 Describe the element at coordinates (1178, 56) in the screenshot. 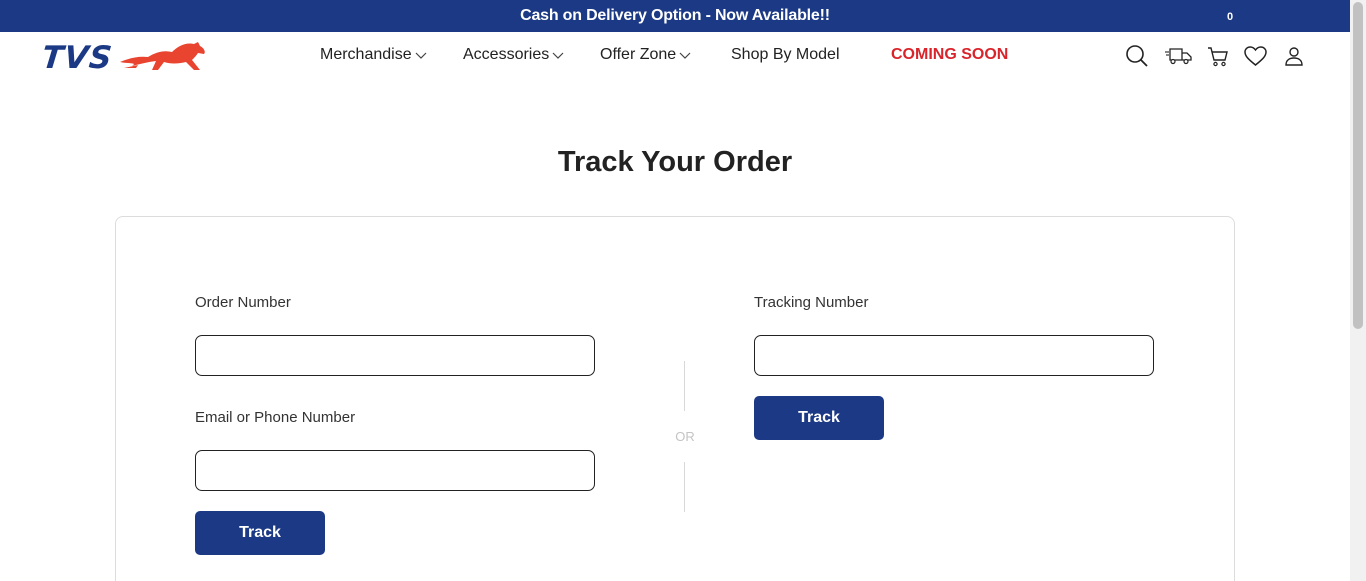

I see `truck-icon` at that location.